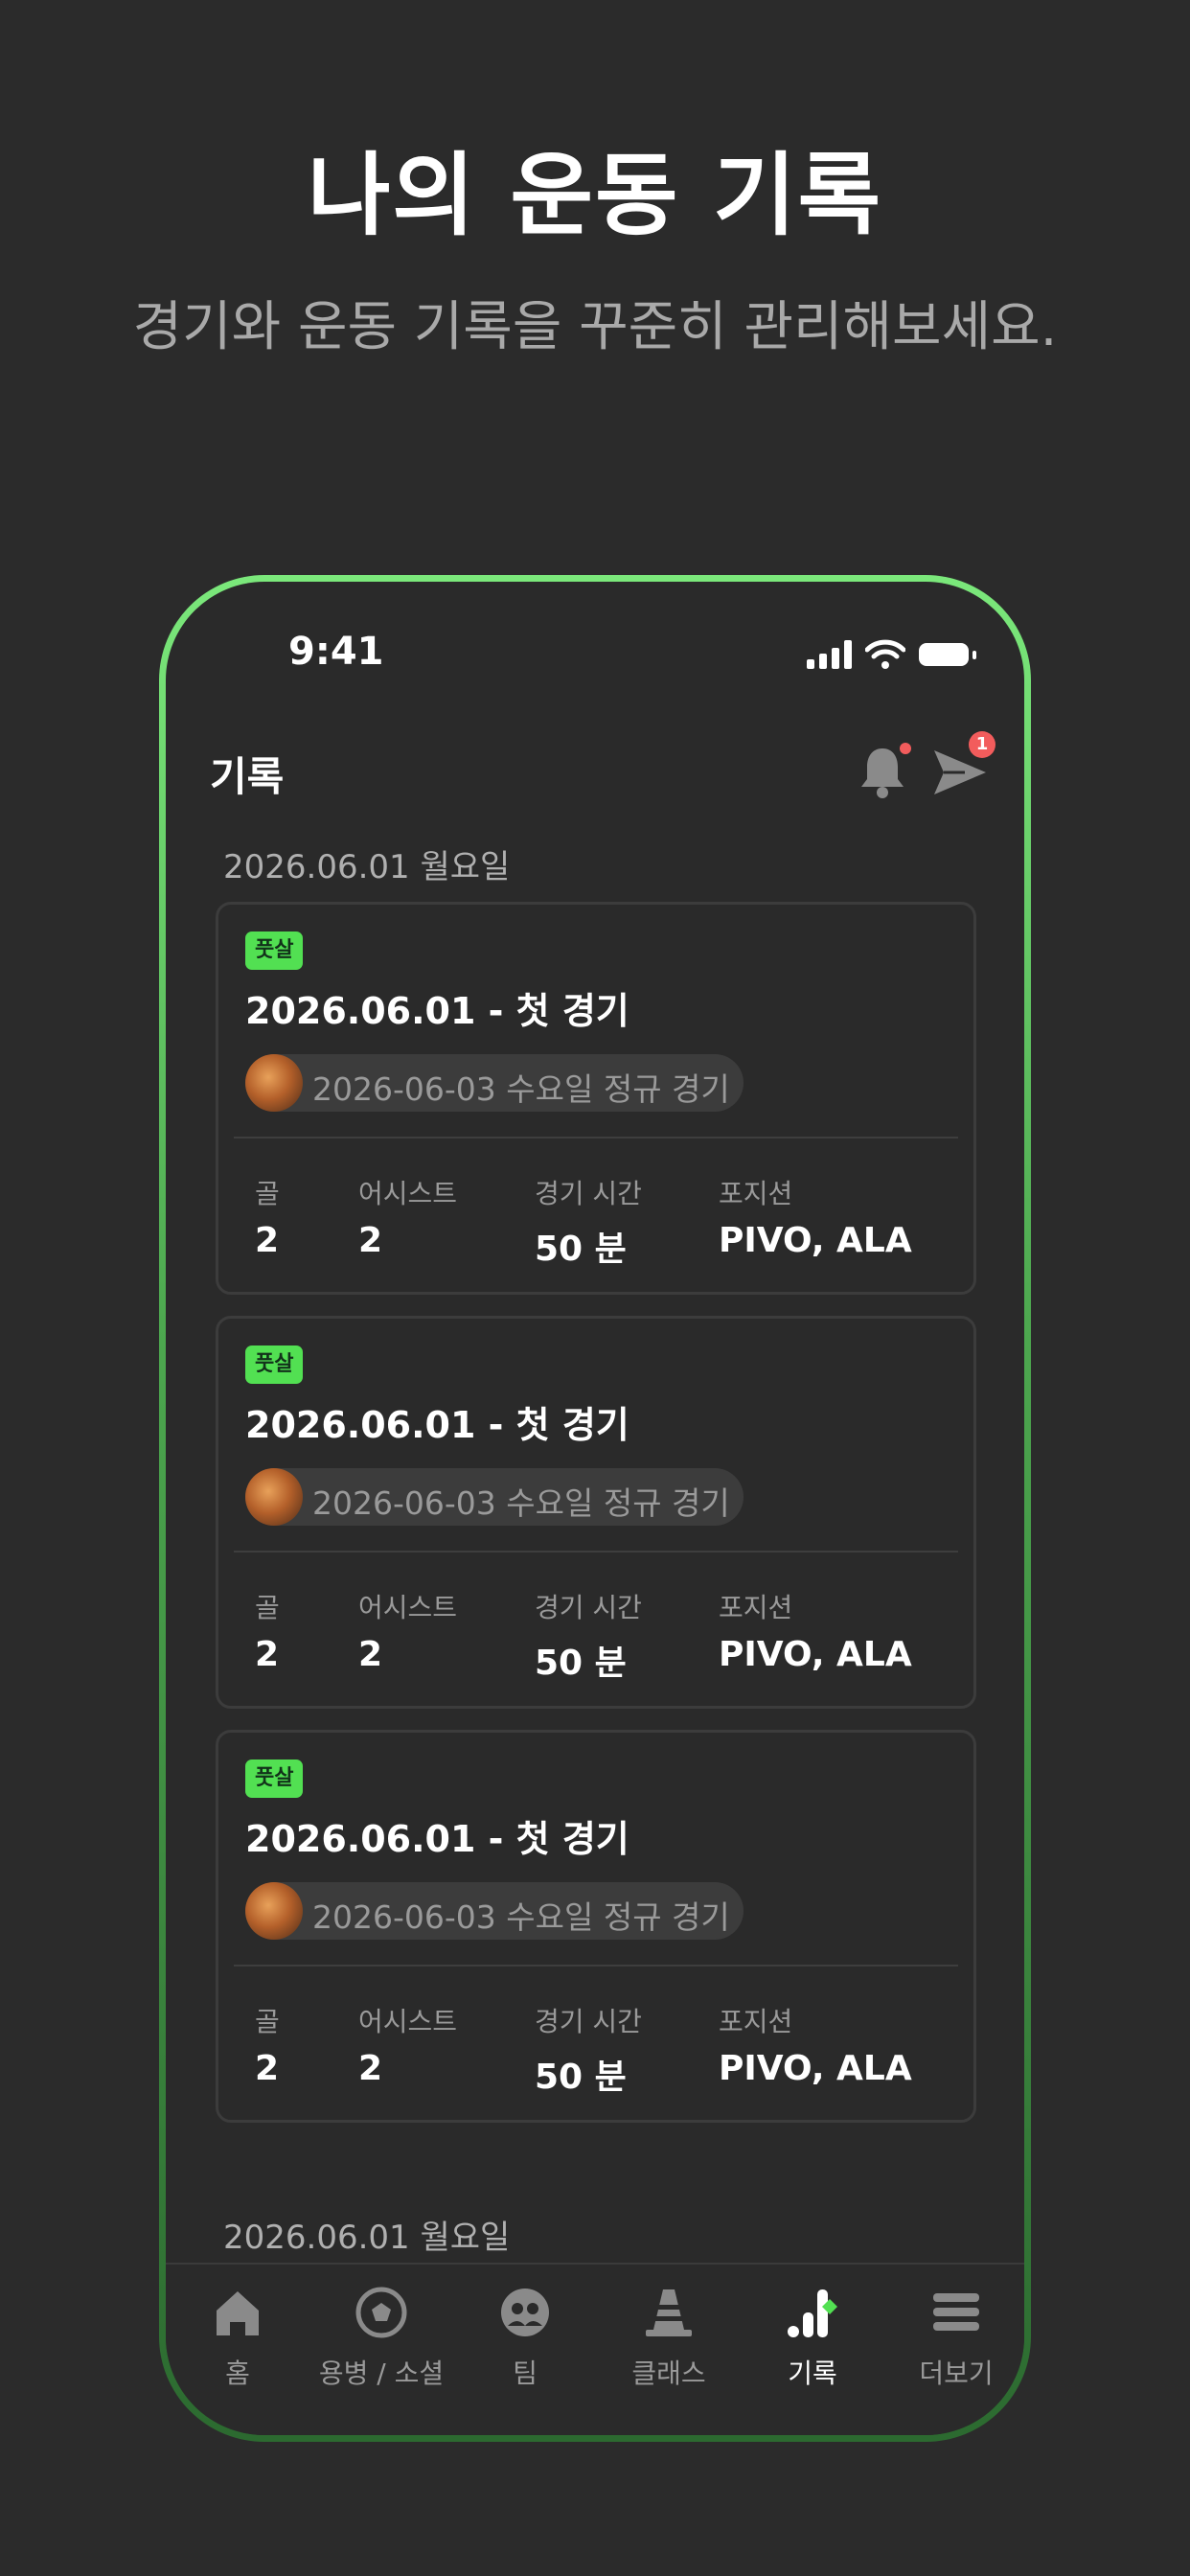  I want to click on chart-icon, so click(812, 2313).